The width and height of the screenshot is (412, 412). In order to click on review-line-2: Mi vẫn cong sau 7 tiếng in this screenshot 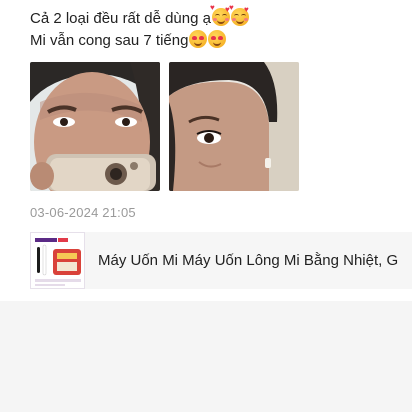, I will do `click(215, 41)`.